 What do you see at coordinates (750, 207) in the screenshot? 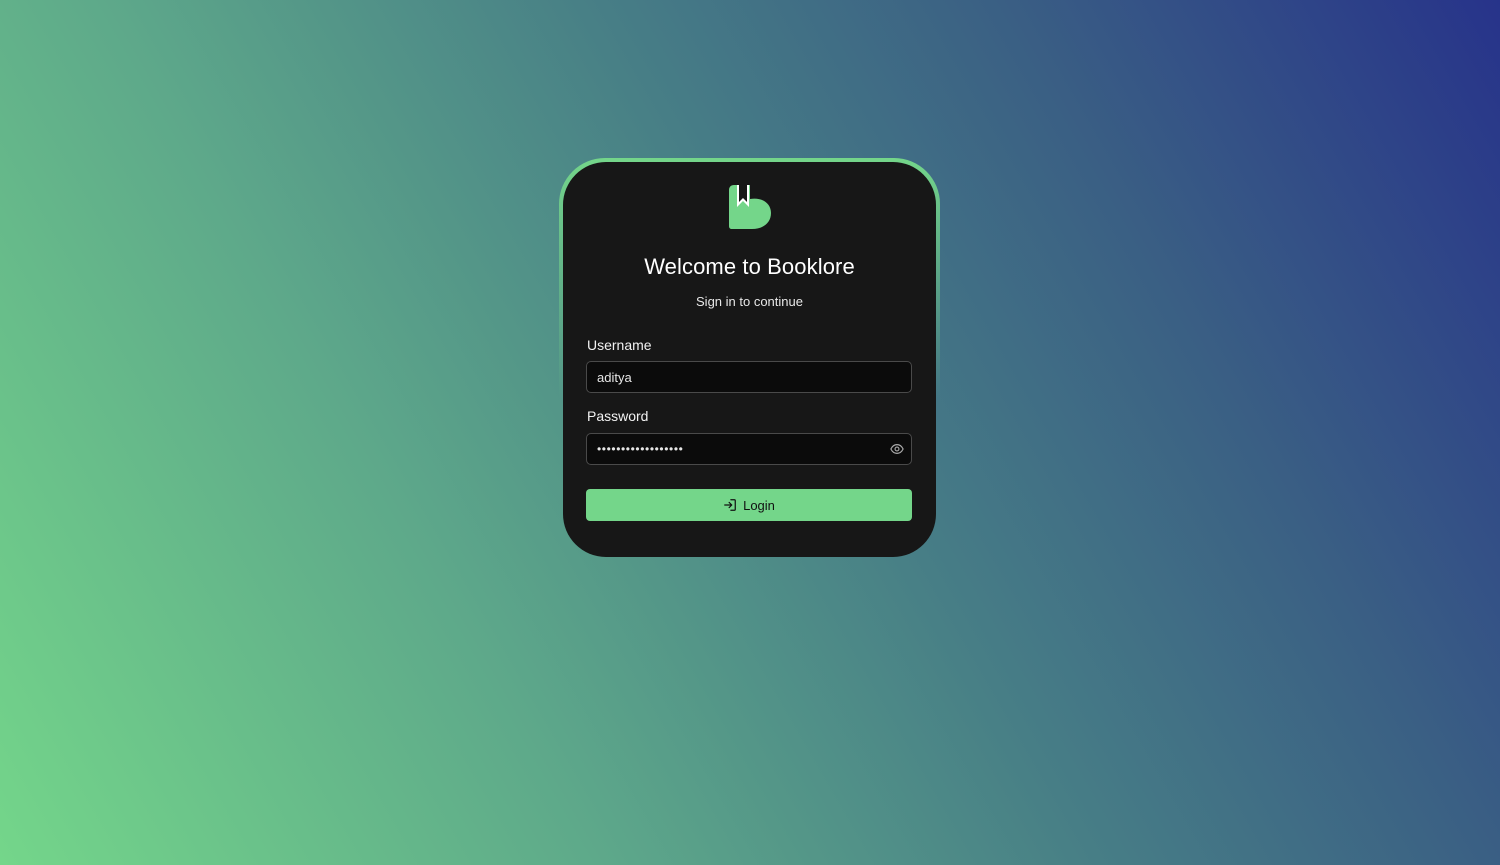
I see `booklore-logo-icon` at bounding box center [750, 207].